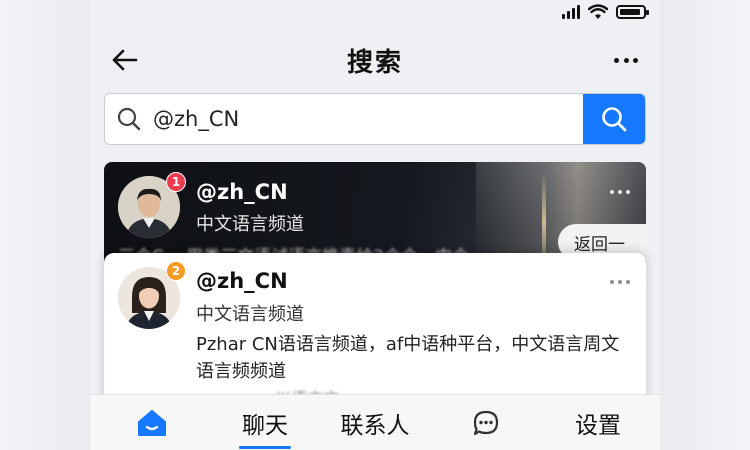 This screenshot has height=450, width=750. I want to click on home-icon, so click(152, 423).